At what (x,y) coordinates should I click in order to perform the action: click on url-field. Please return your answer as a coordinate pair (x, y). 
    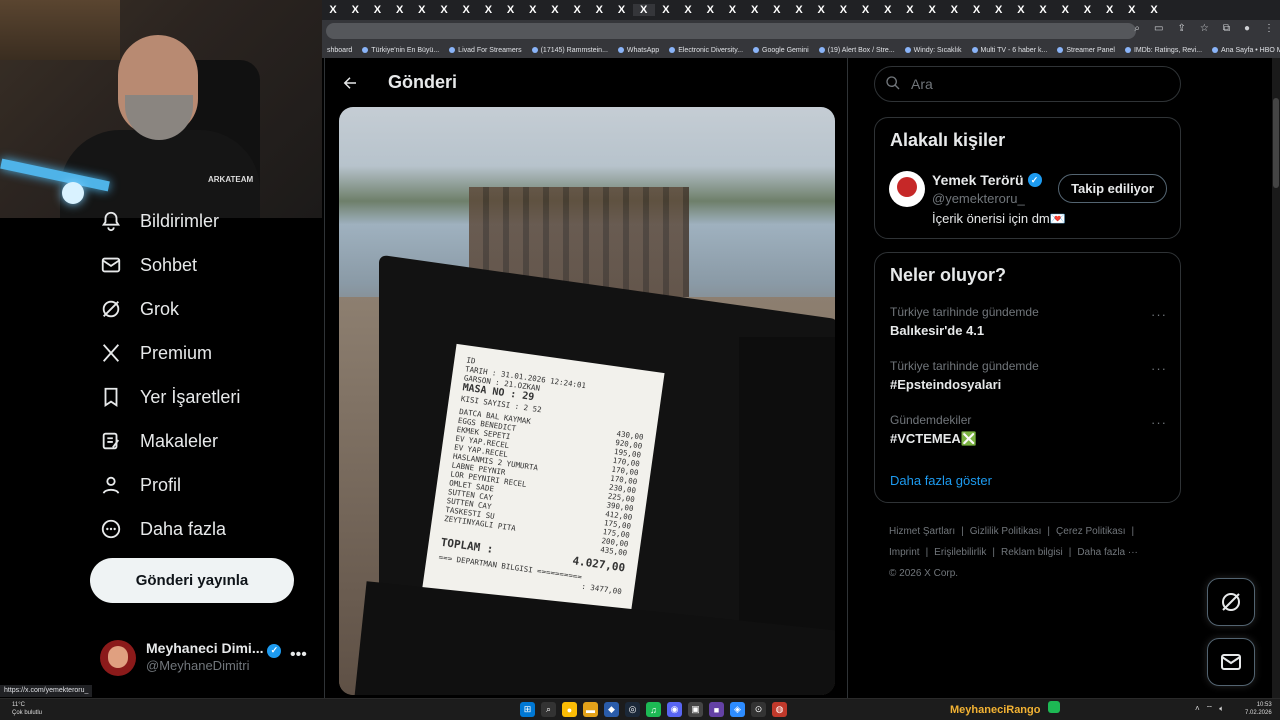
    Looking at the image, I should click on (731, 31).